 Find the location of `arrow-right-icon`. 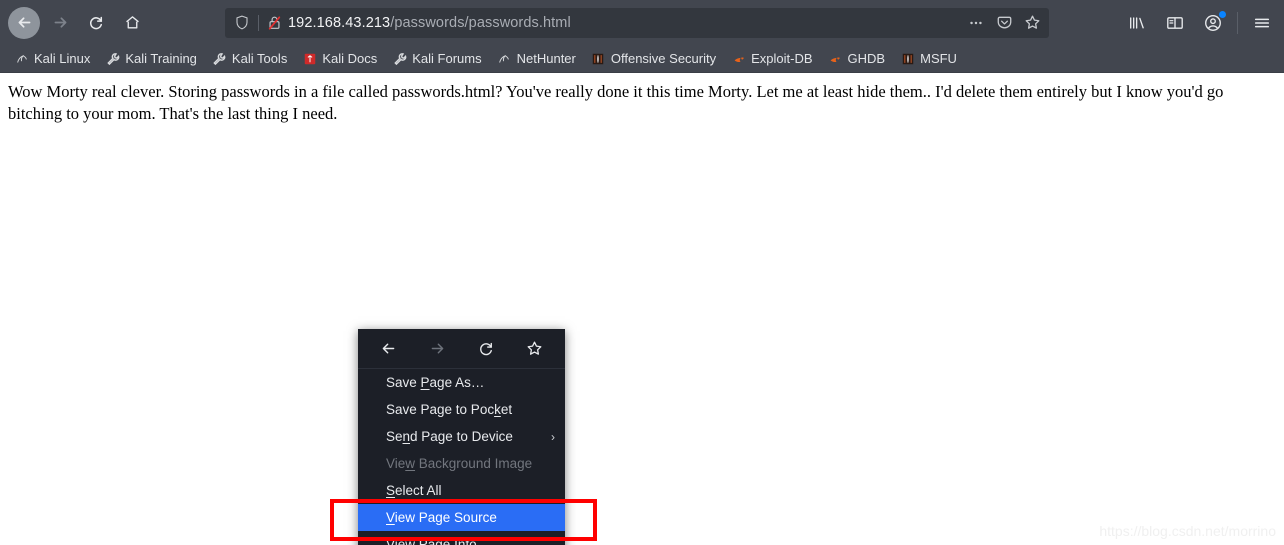

arrow-right-icon is located at coordinates (60, 22).